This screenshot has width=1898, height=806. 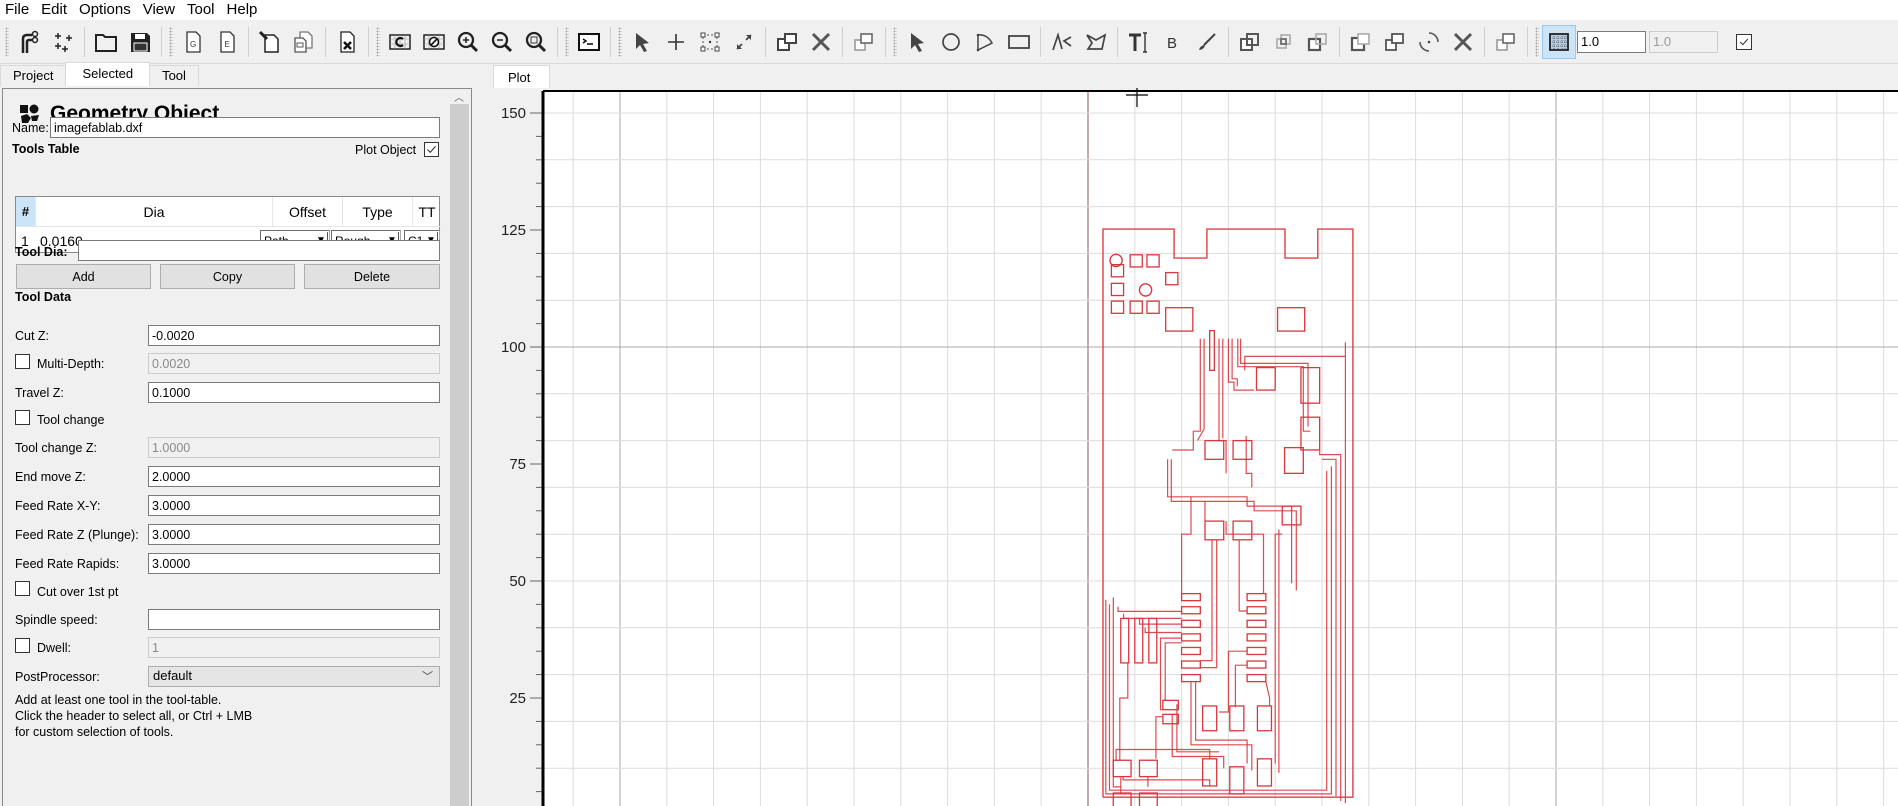 I want to click on select-shape-button, so click(x=917, y=42).